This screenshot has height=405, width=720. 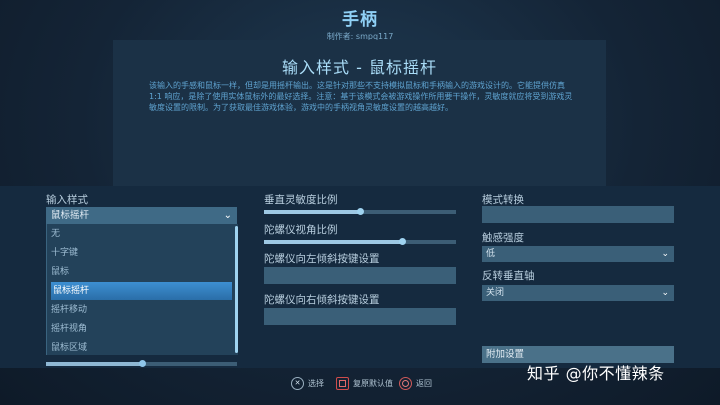 I want to click on select-label: 选择, so click(x=316, y=383).